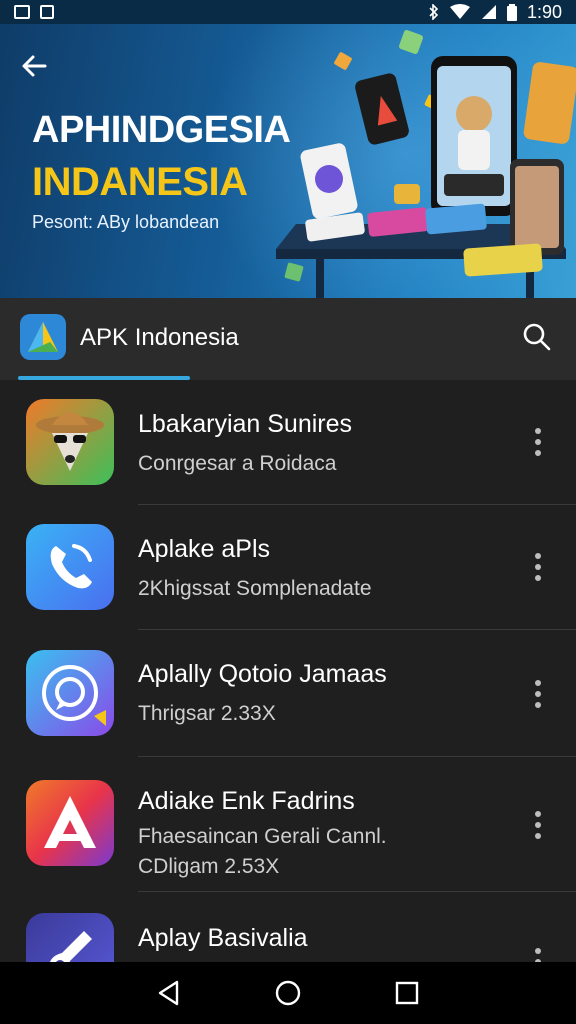 The width and height of the screenshot is (576, 1024). Describe the element at coordinates (223, 938) in the screenshot. I see `app-title: Aplay Basivalia` at that location.